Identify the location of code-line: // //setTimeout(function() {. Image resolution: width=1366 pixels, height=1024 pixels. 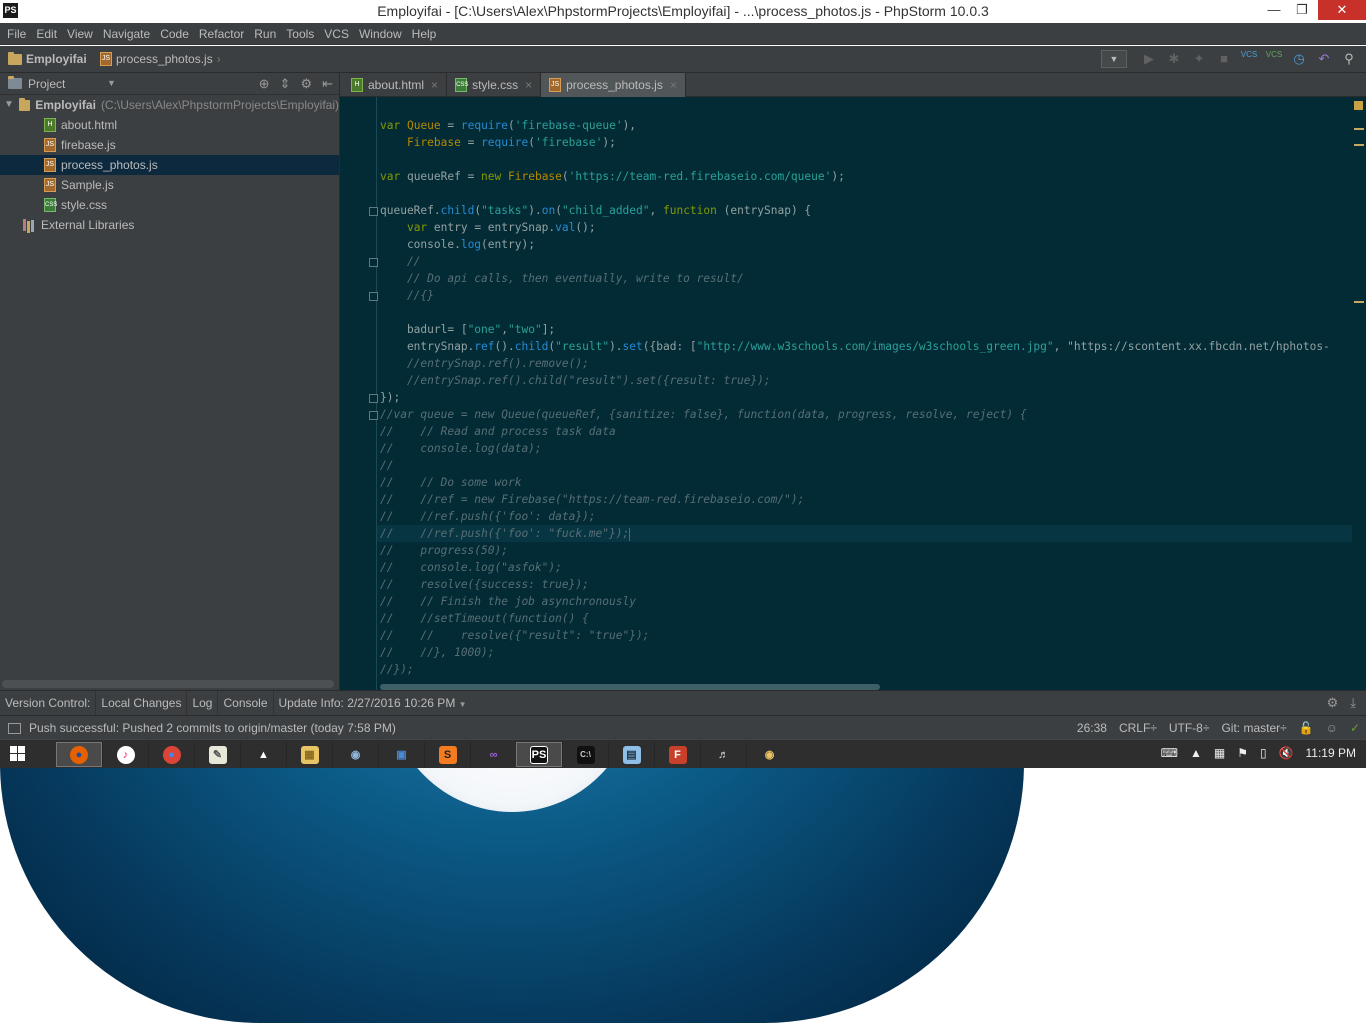
(855, 618).